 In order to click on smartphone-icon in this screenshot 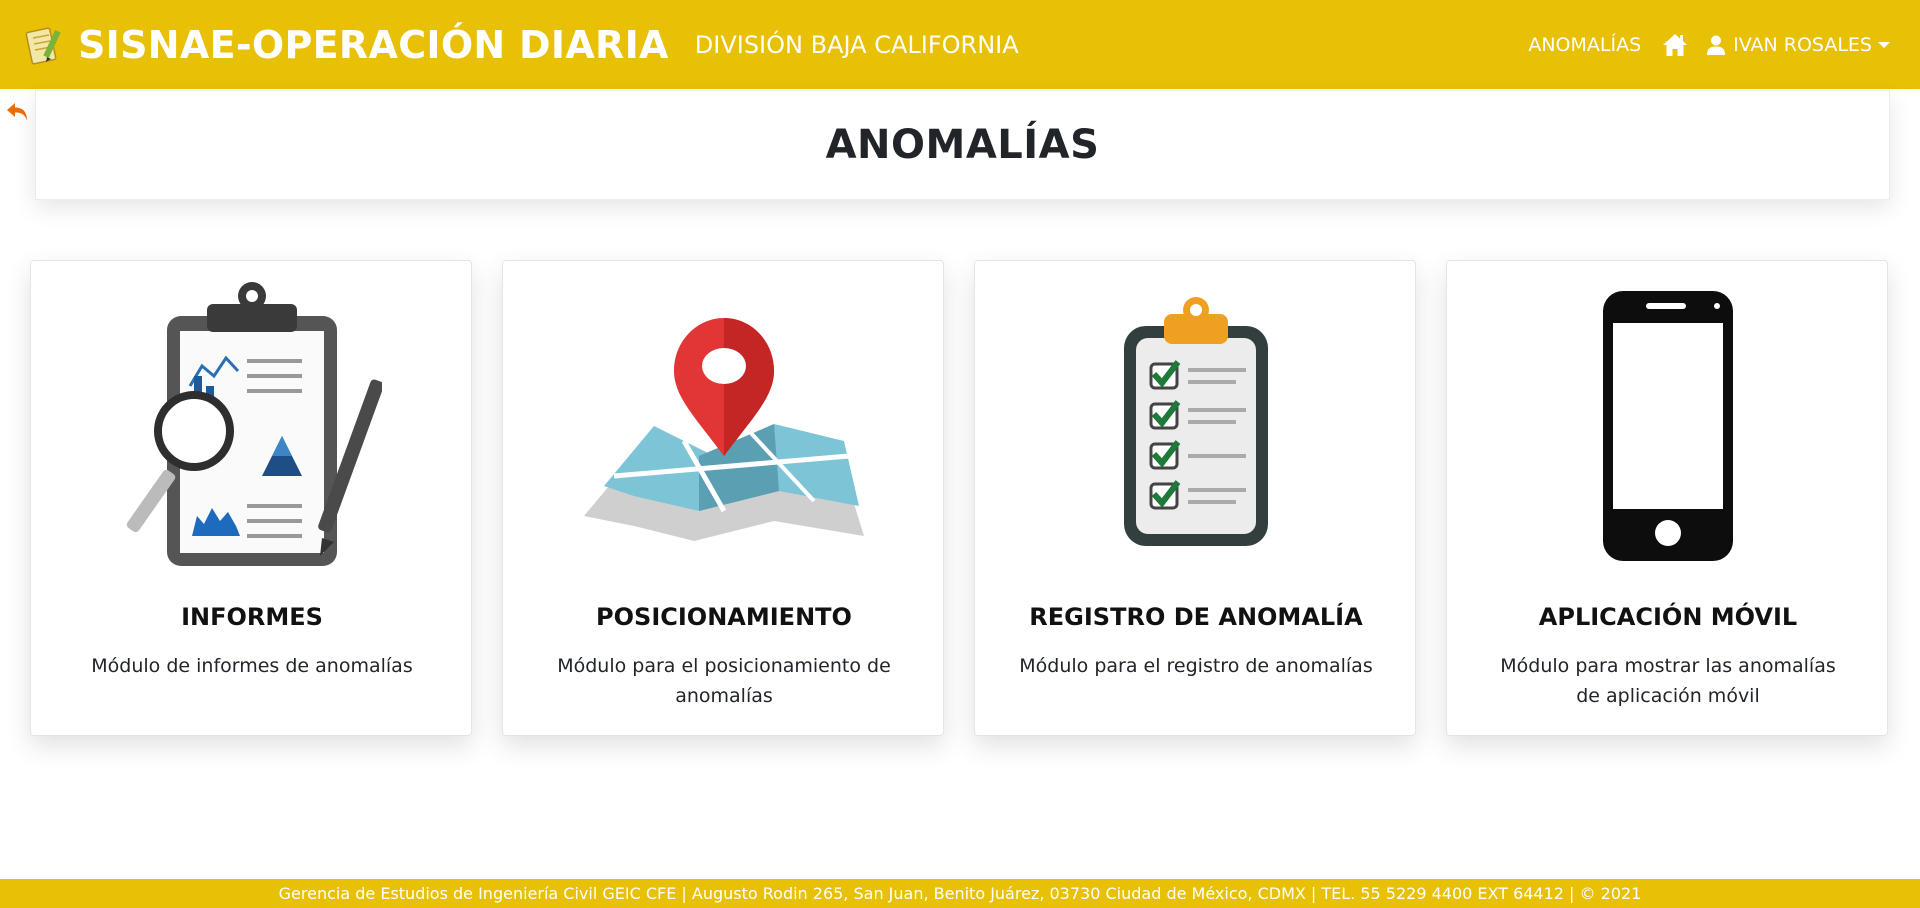, I will do `click(1668, 426)`.